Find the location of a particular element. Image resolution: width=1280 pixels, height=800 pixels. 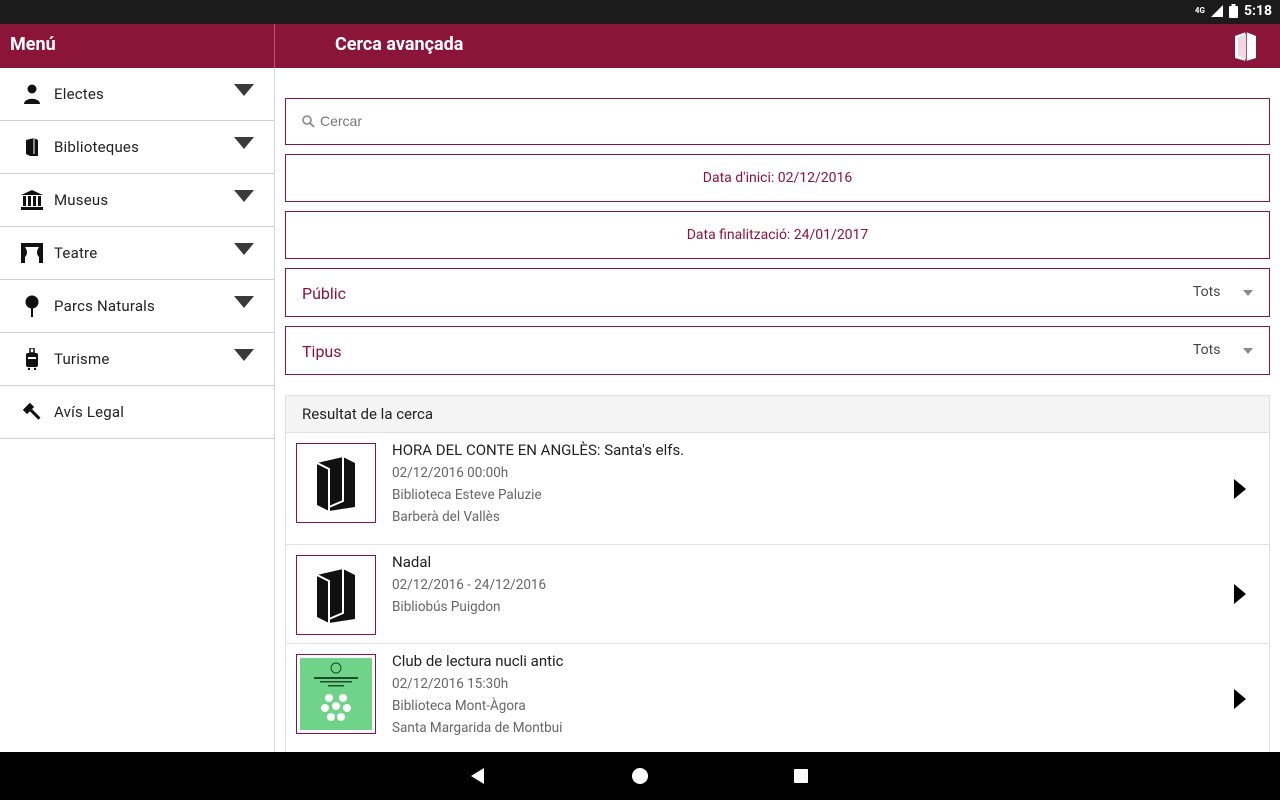

result-title: HORA DEL CONTE EN ANGLÈS: Santa's elfs. is located at coordinates (538, 450).